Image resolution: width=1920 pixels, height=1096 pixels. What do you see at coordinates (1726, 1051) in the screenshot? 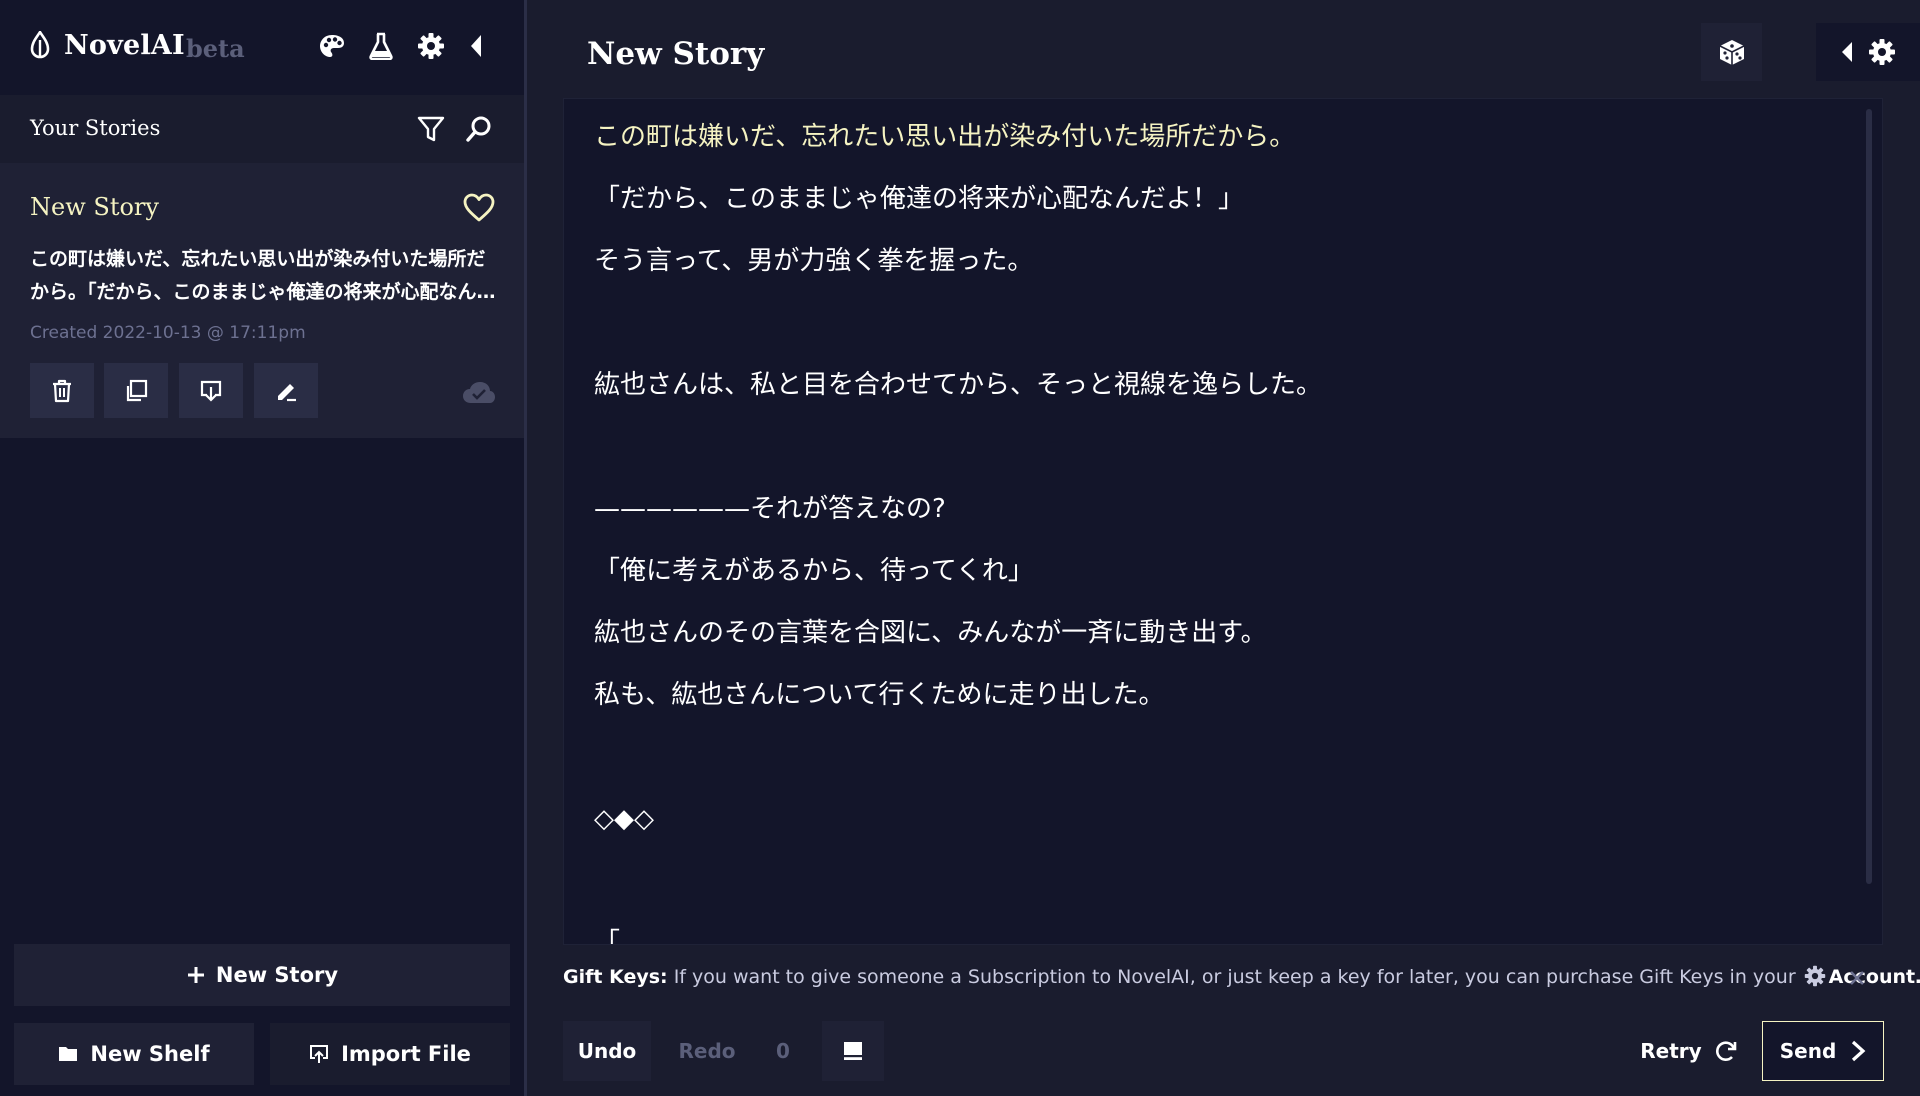
I see `refresh-icon` at bounding box center [1726, 1051].